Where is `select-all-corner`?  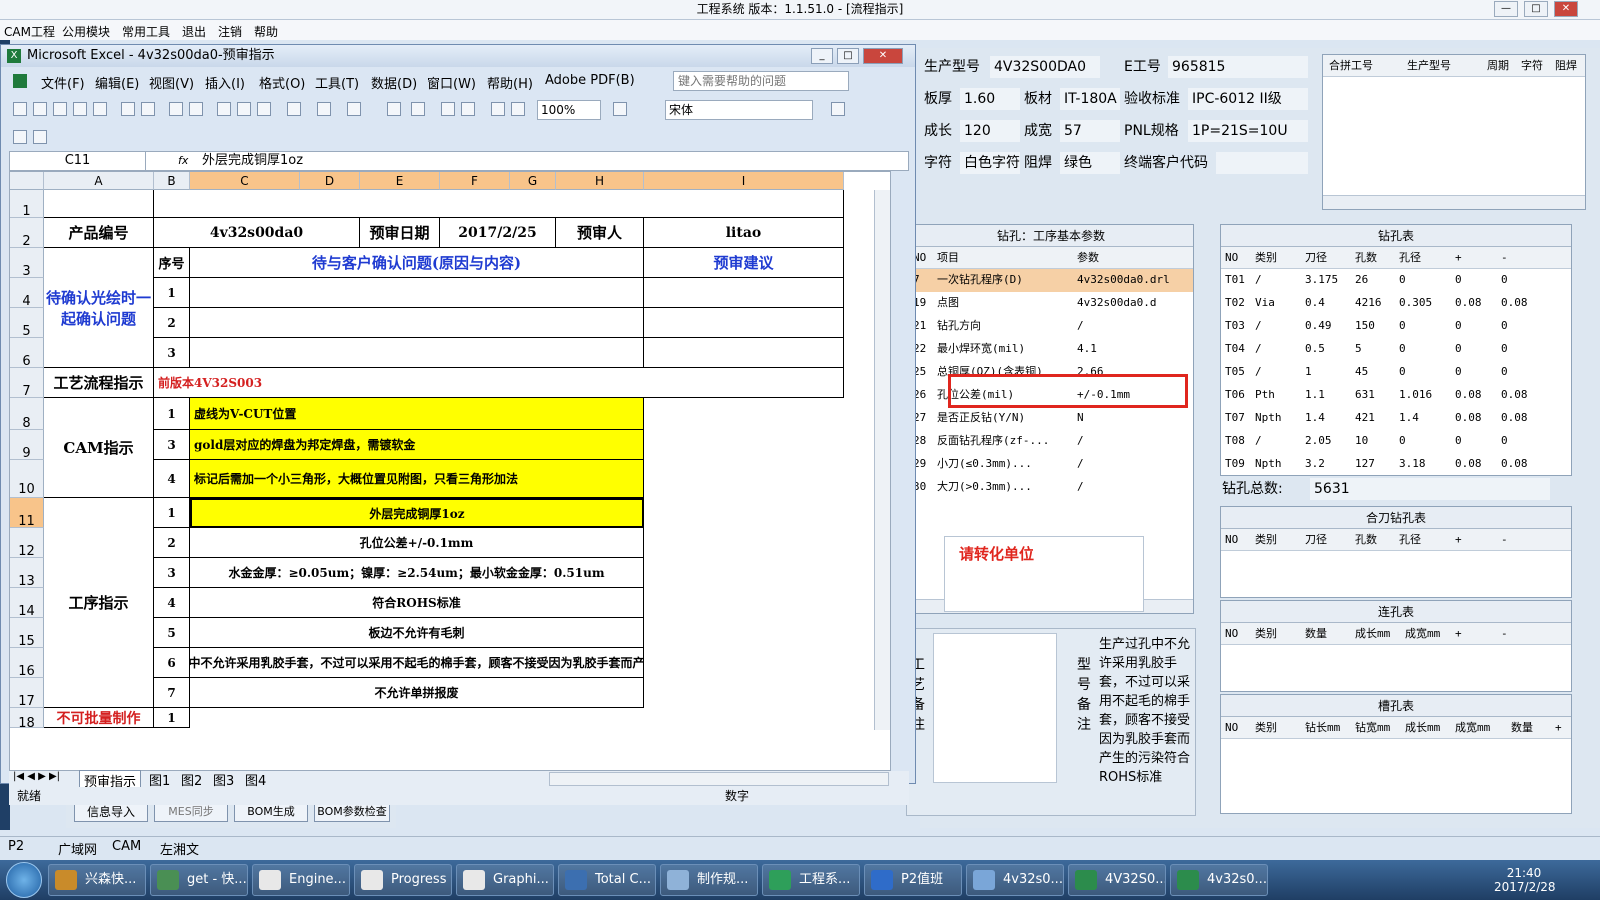 select-all-corner is located at coordinates (27, 181).